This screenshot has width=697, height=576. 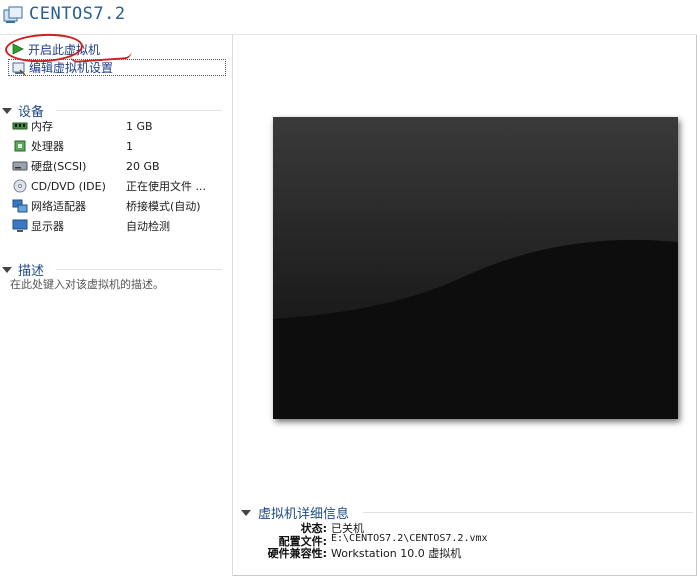 What do you see at coordinates (87, 284) in the screenshot?
I see `description-placeholder: 在此处键入对该虚拟机的描述。` at bounding box center [87, 284].